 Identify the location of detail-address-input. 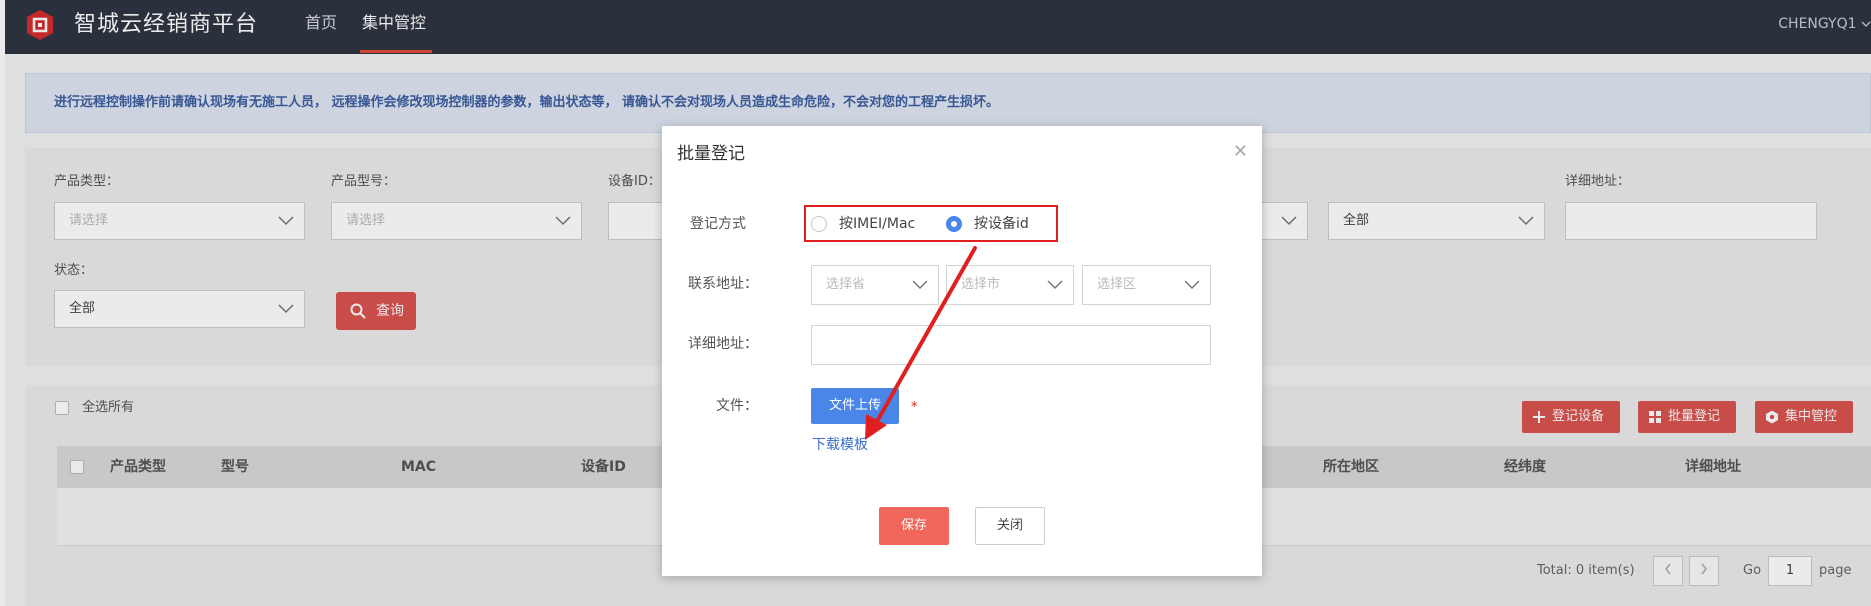
(1011, 345).